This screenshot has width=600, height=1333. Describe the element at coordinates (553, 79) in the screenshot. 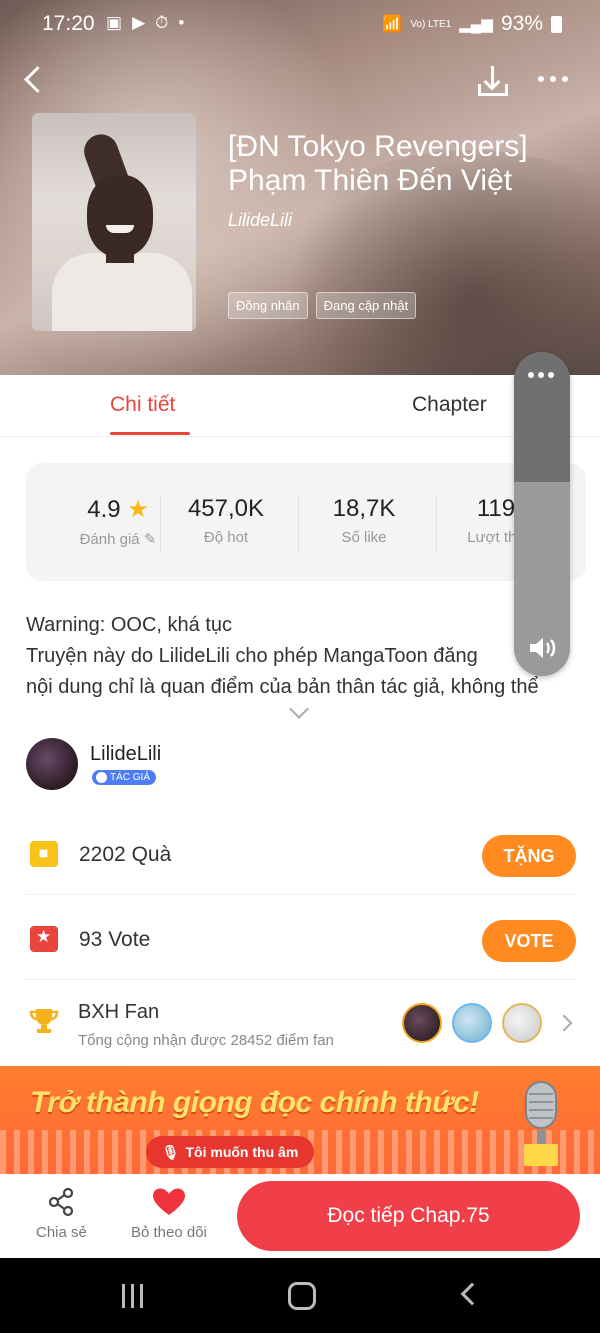

I see `more-options-icon` at that location.